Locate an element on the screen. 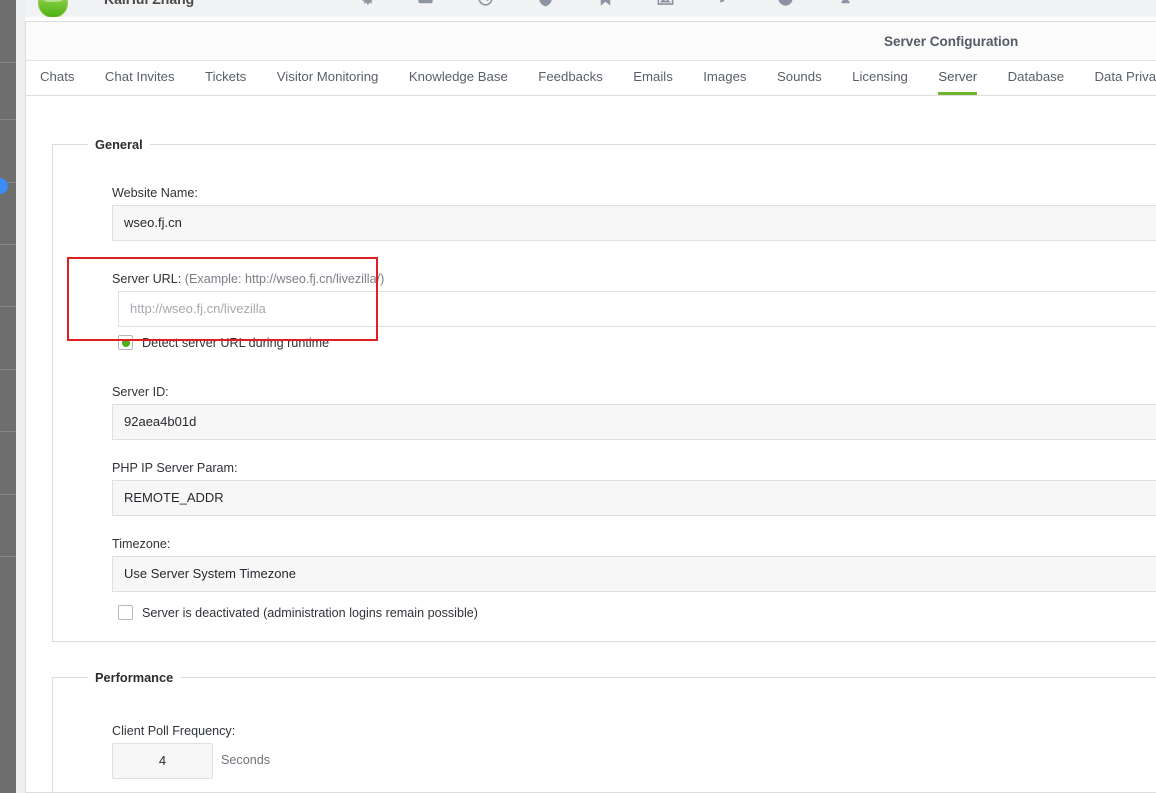  agent-name: KaiHui Zhang is located at coordinates (149, 3).